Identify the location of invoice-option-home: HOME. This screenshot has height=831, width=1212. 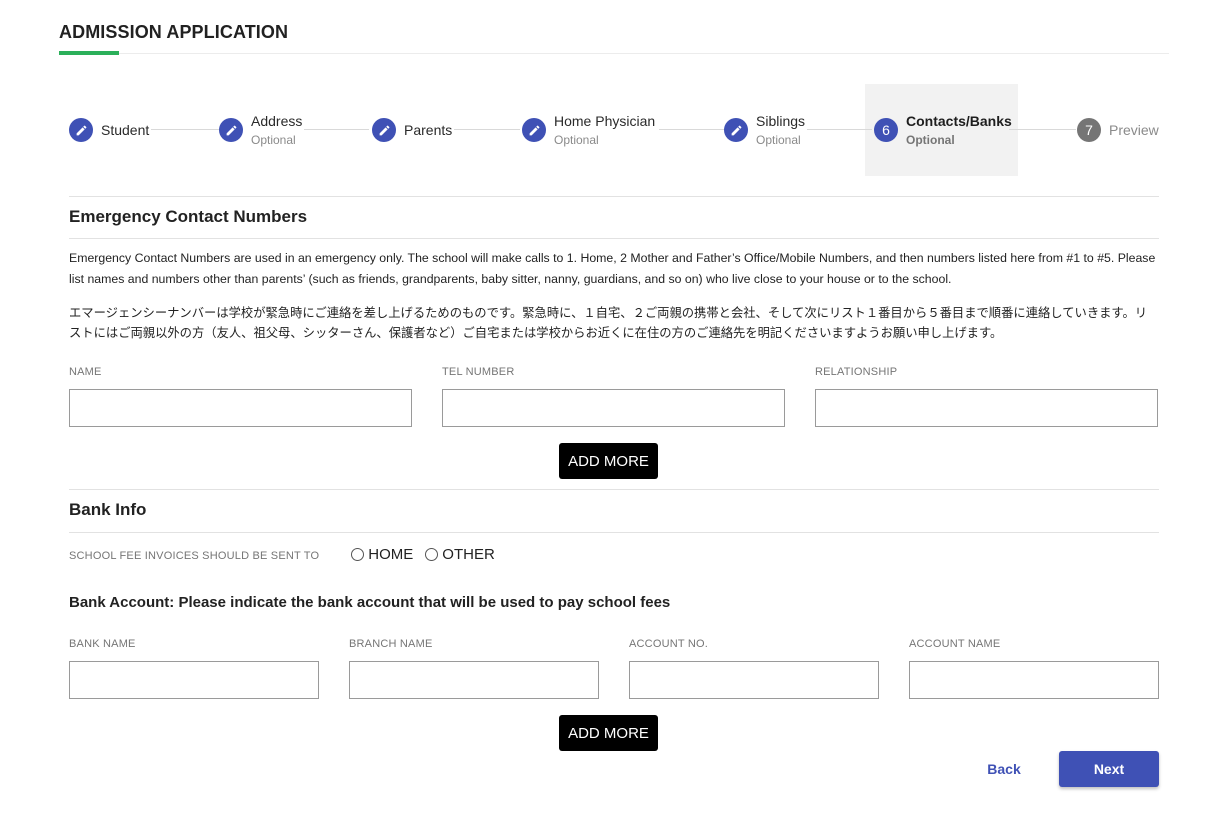
(382, 554).